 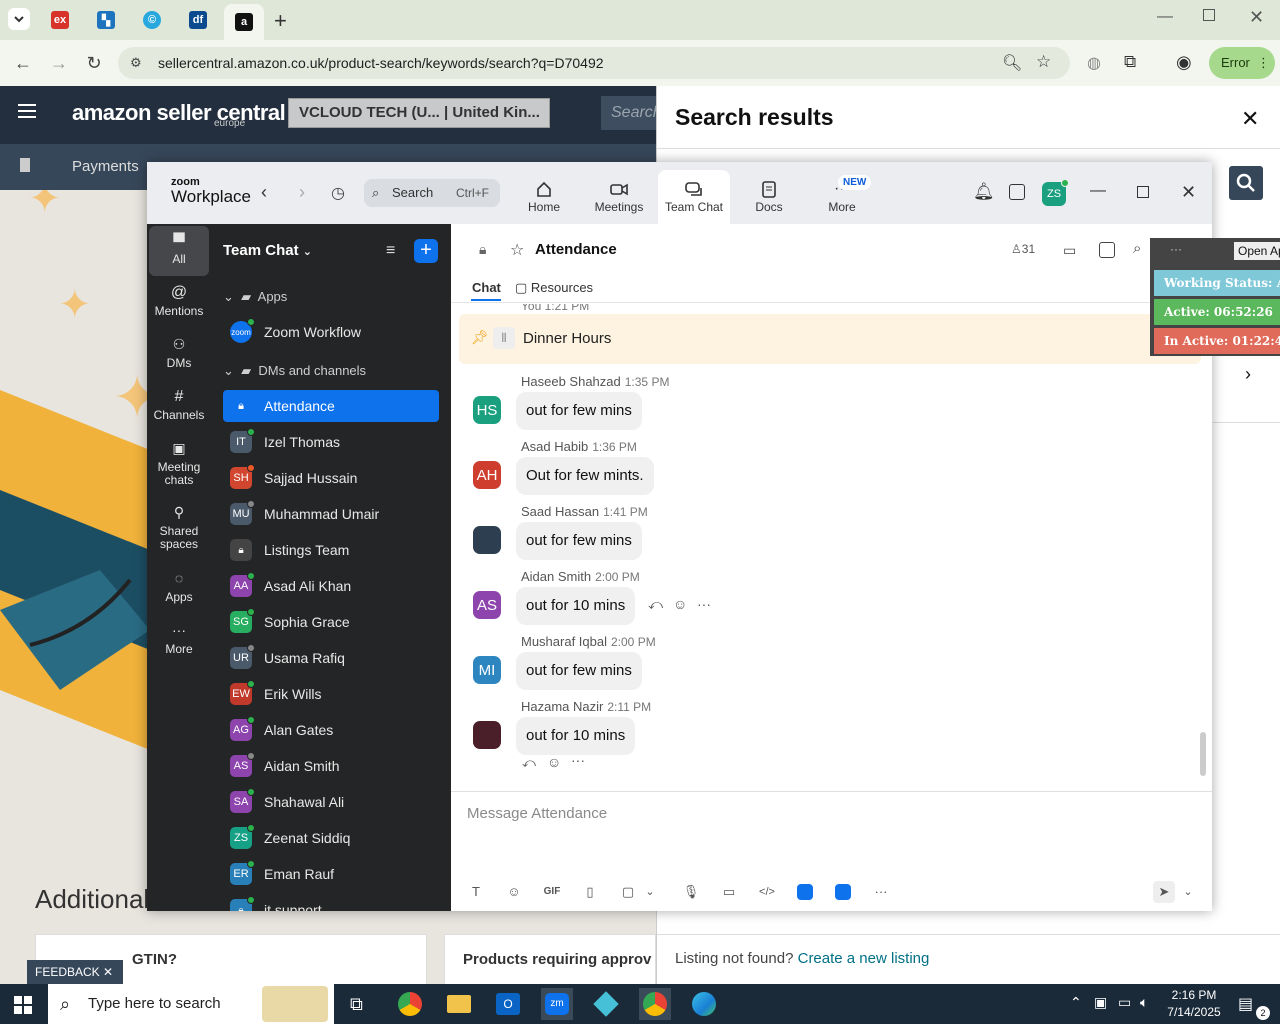 I want to click on sidebar-contact-item: SH Sajjad Hussain, so click(x=331, y=478).